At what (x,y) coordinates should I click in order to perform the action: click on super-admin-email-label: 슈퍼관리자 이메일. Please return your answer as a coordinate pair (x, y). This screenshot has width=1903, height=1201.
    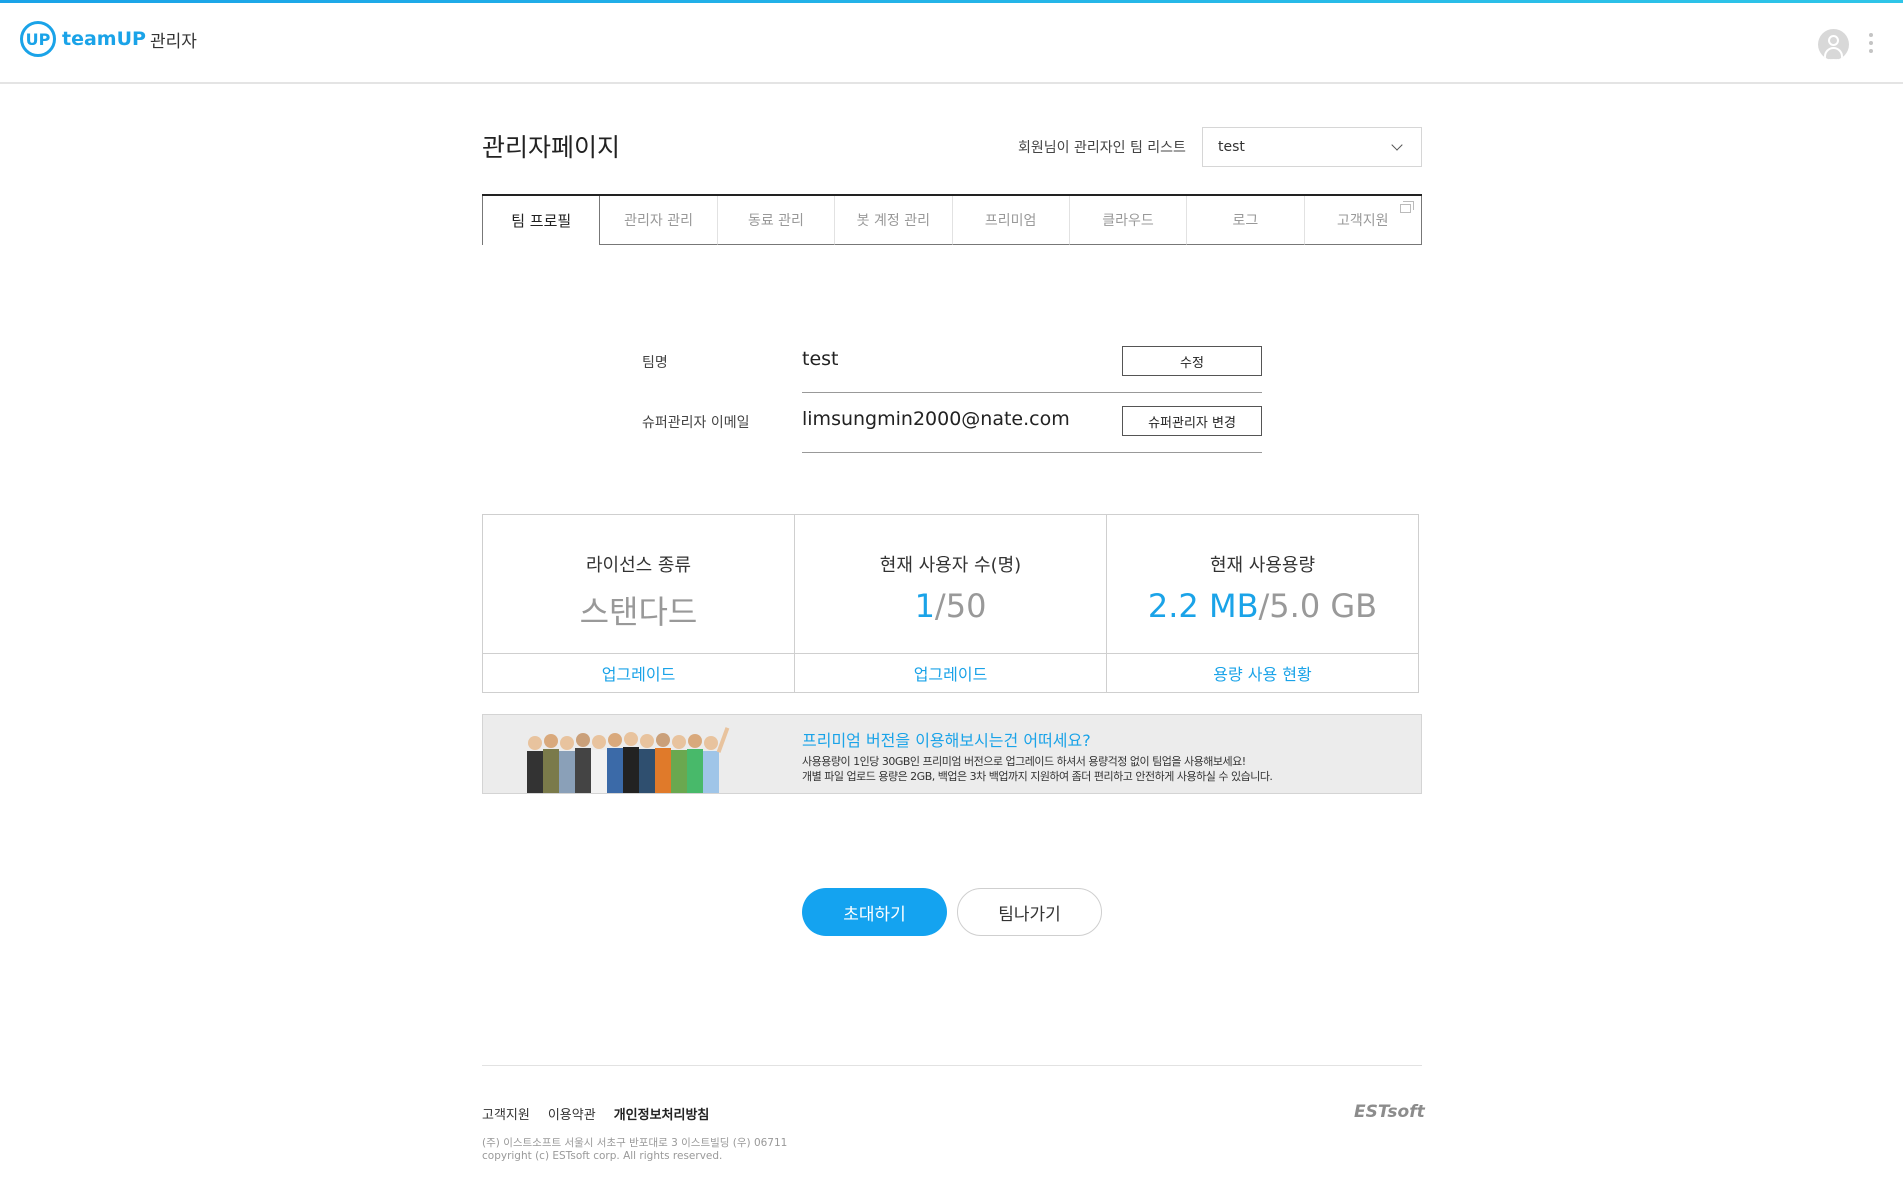
    Looking at the image, I should click on (696, 423).